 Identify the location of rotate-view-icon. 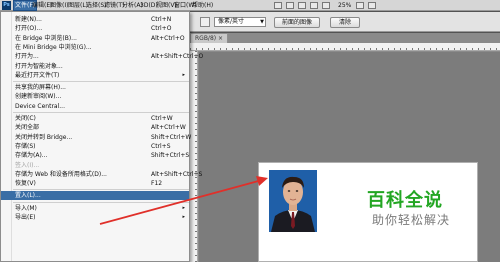
(314, 5).